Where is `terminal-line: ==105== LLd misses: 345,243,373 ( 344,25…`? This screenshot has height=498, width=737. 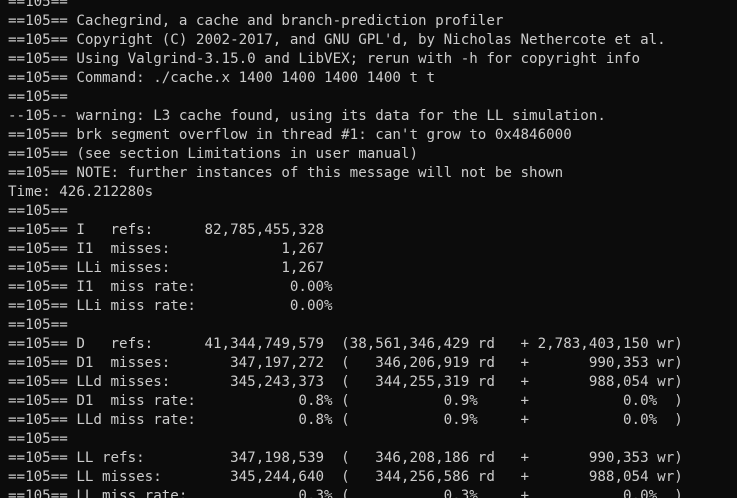 terminal-line: ==105== LLd misses: 345,243,373 ( 344,25… is located at coordinates (345, 382).